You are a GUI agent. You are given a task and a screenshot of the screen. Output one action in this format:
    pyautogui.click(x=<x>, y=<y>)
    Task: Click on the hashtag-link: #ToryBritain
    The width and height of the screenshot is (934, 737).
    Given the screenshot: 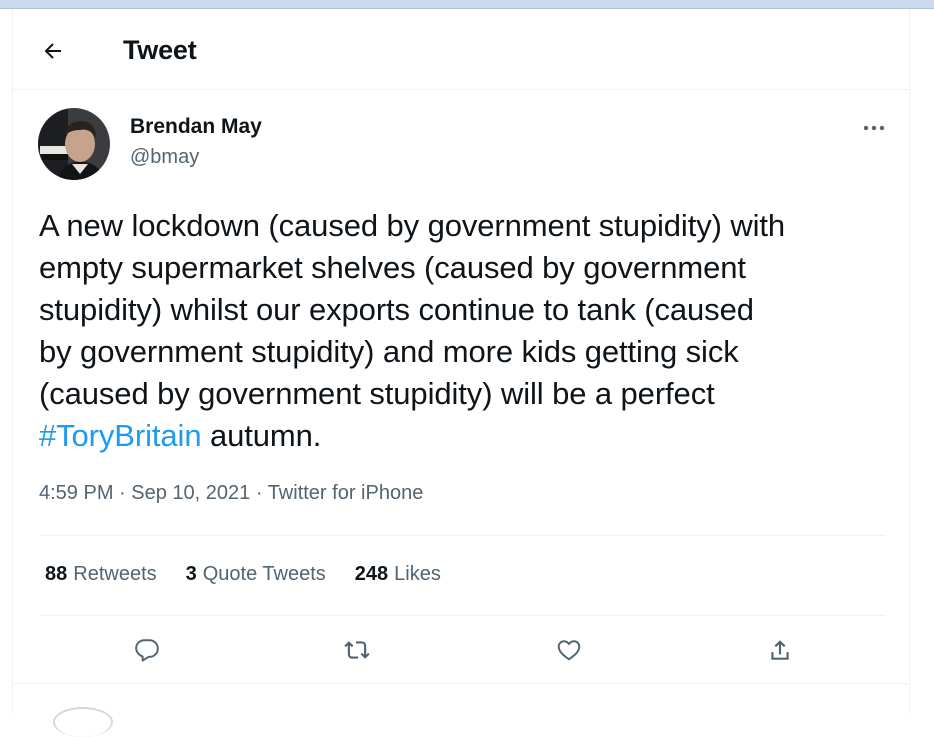 What is the action you would take?
    pyautogui.click(x=120, y=435)
    